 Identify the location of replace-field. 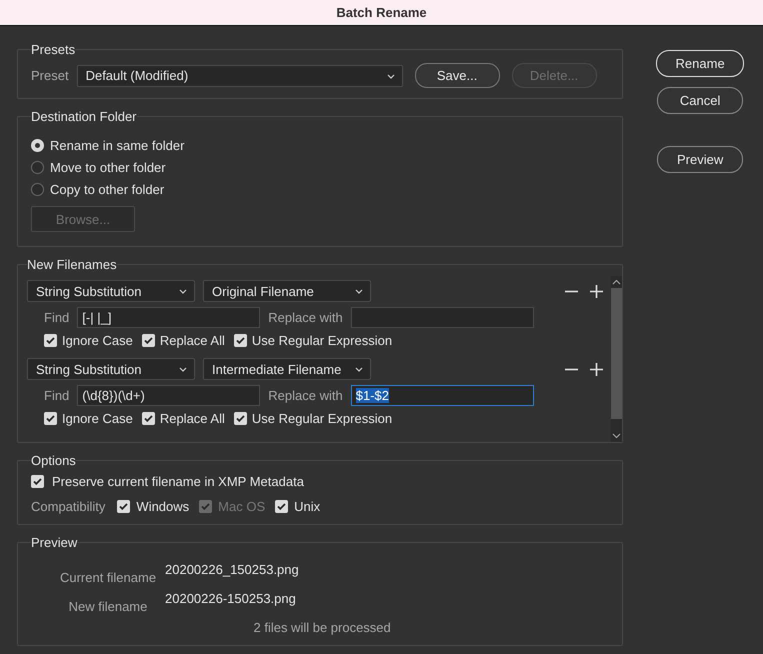
(442, 317).